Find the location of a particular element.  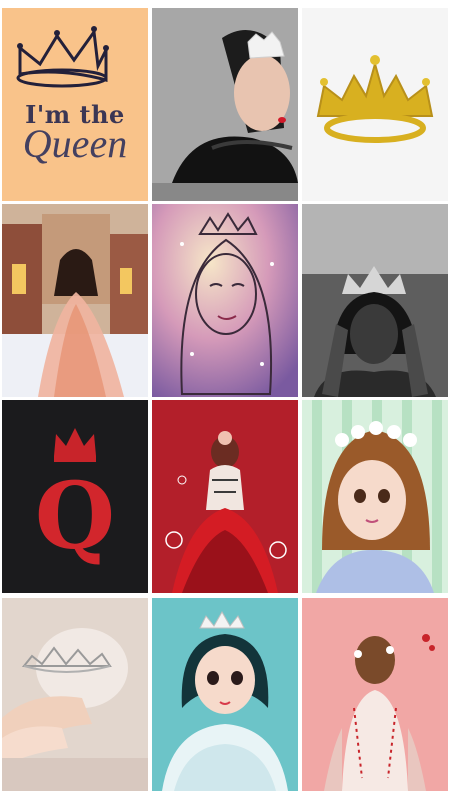

queen-text: Queen is located at coordinates (75, 143).